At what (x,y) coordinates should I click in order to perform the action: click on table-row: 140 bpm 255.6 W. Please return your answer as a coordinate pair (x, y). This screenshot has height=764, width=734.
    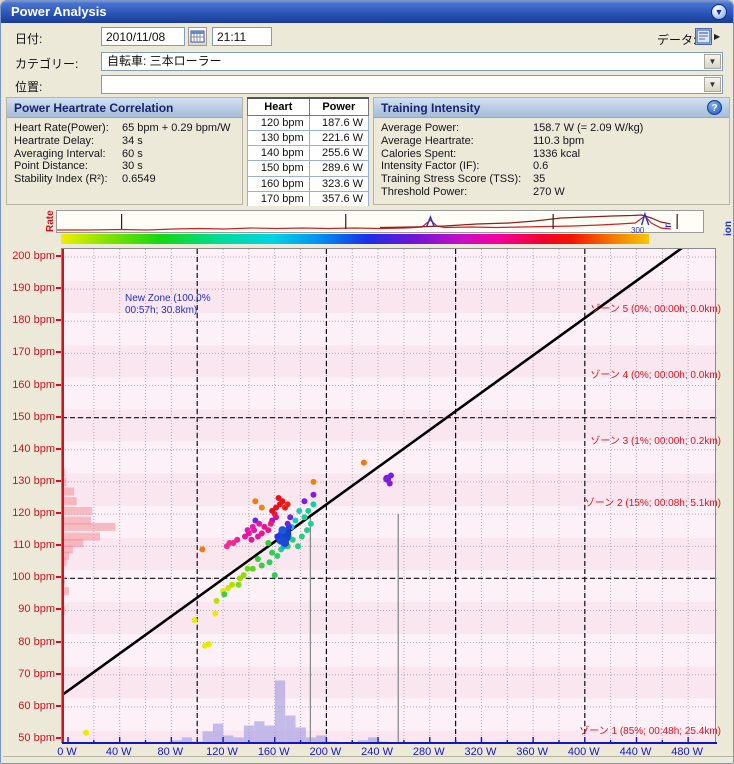
    Looking at the image, I should click on (308, 153).